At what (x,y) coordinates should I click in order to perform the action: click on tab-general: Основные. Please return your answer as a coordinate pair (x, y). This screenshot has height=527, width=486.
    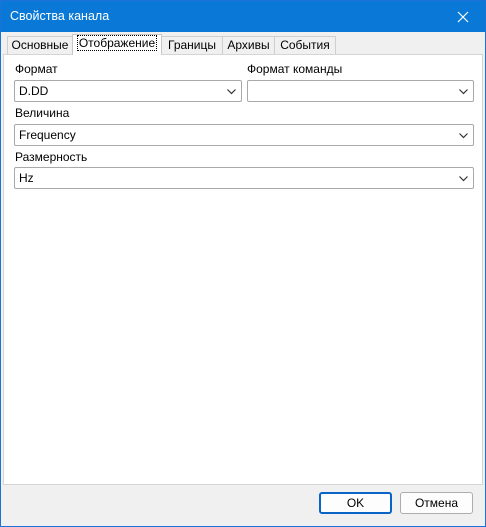
    Looking at the image, I should click on (40, 45).